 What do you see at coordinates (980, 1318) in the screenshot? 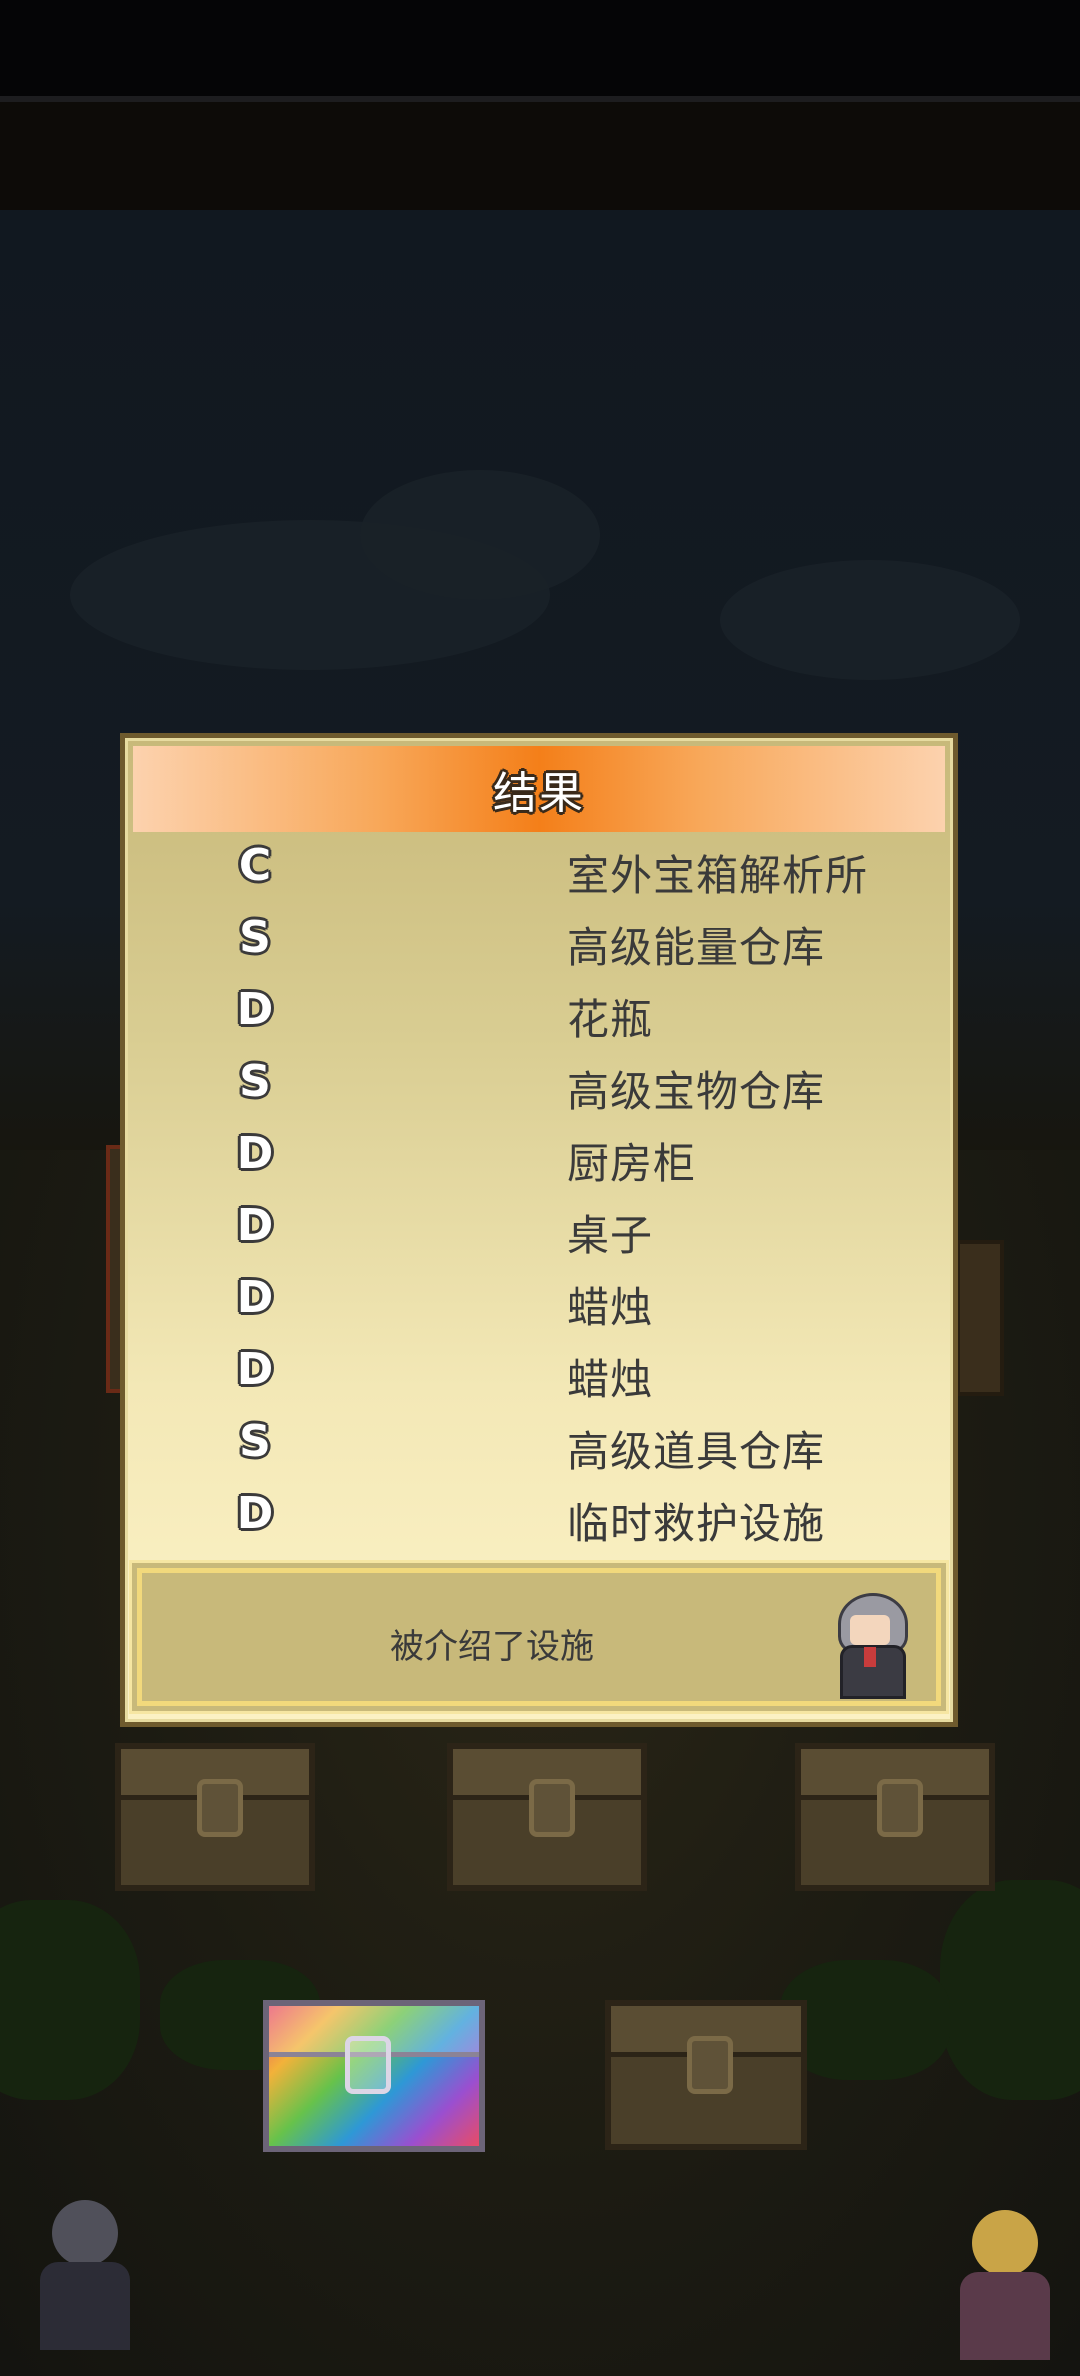
I see `side-building` at bounding box center [980, 1318].